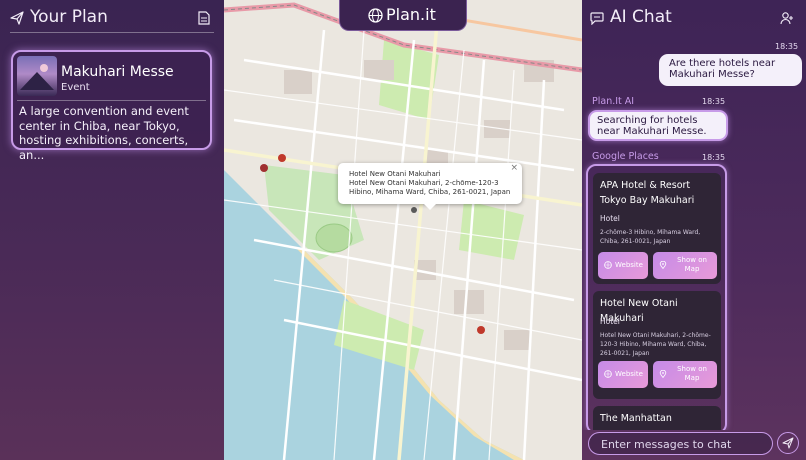 This screenshot has width=806, height=460. I want to click on place-card: The Manhattan Hotel, so click(657, 418).